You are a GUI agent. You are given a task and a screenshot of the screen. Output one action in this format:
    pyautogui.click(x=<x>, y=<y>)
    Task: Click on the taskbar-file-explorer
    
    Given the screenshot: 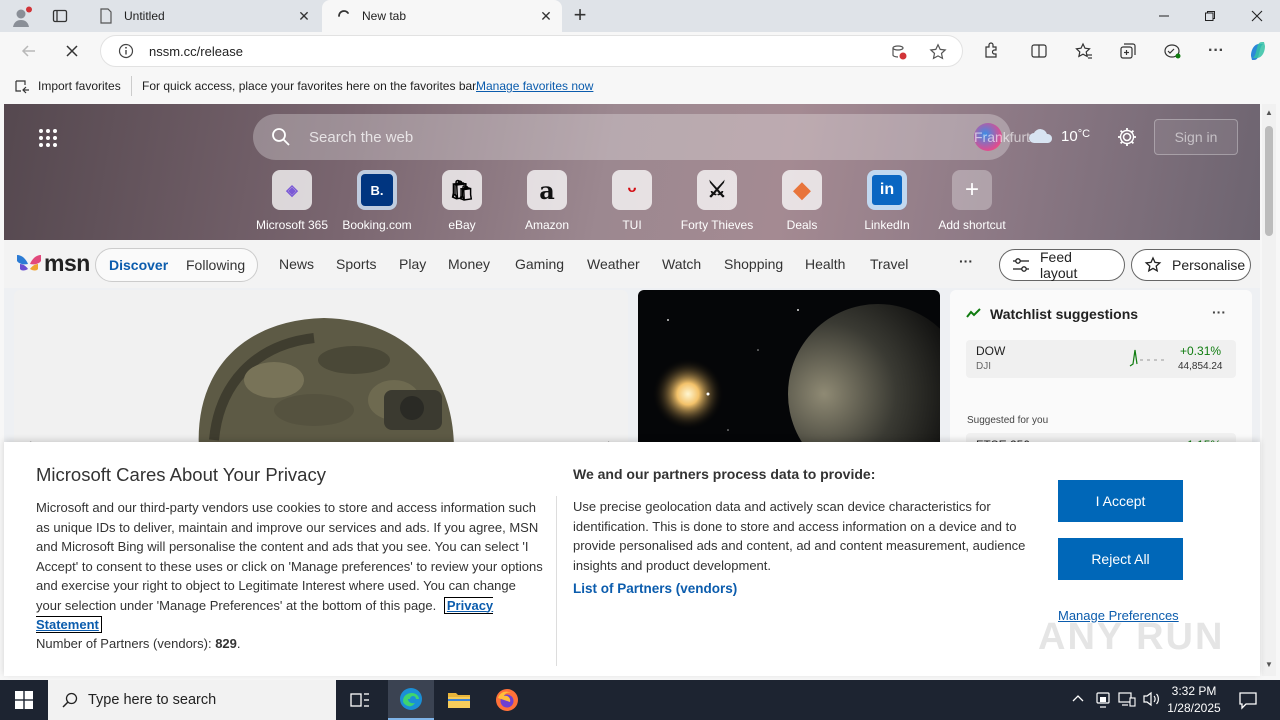 What is the action you would take?
    pyautogui.click(x=459, y=700)
    